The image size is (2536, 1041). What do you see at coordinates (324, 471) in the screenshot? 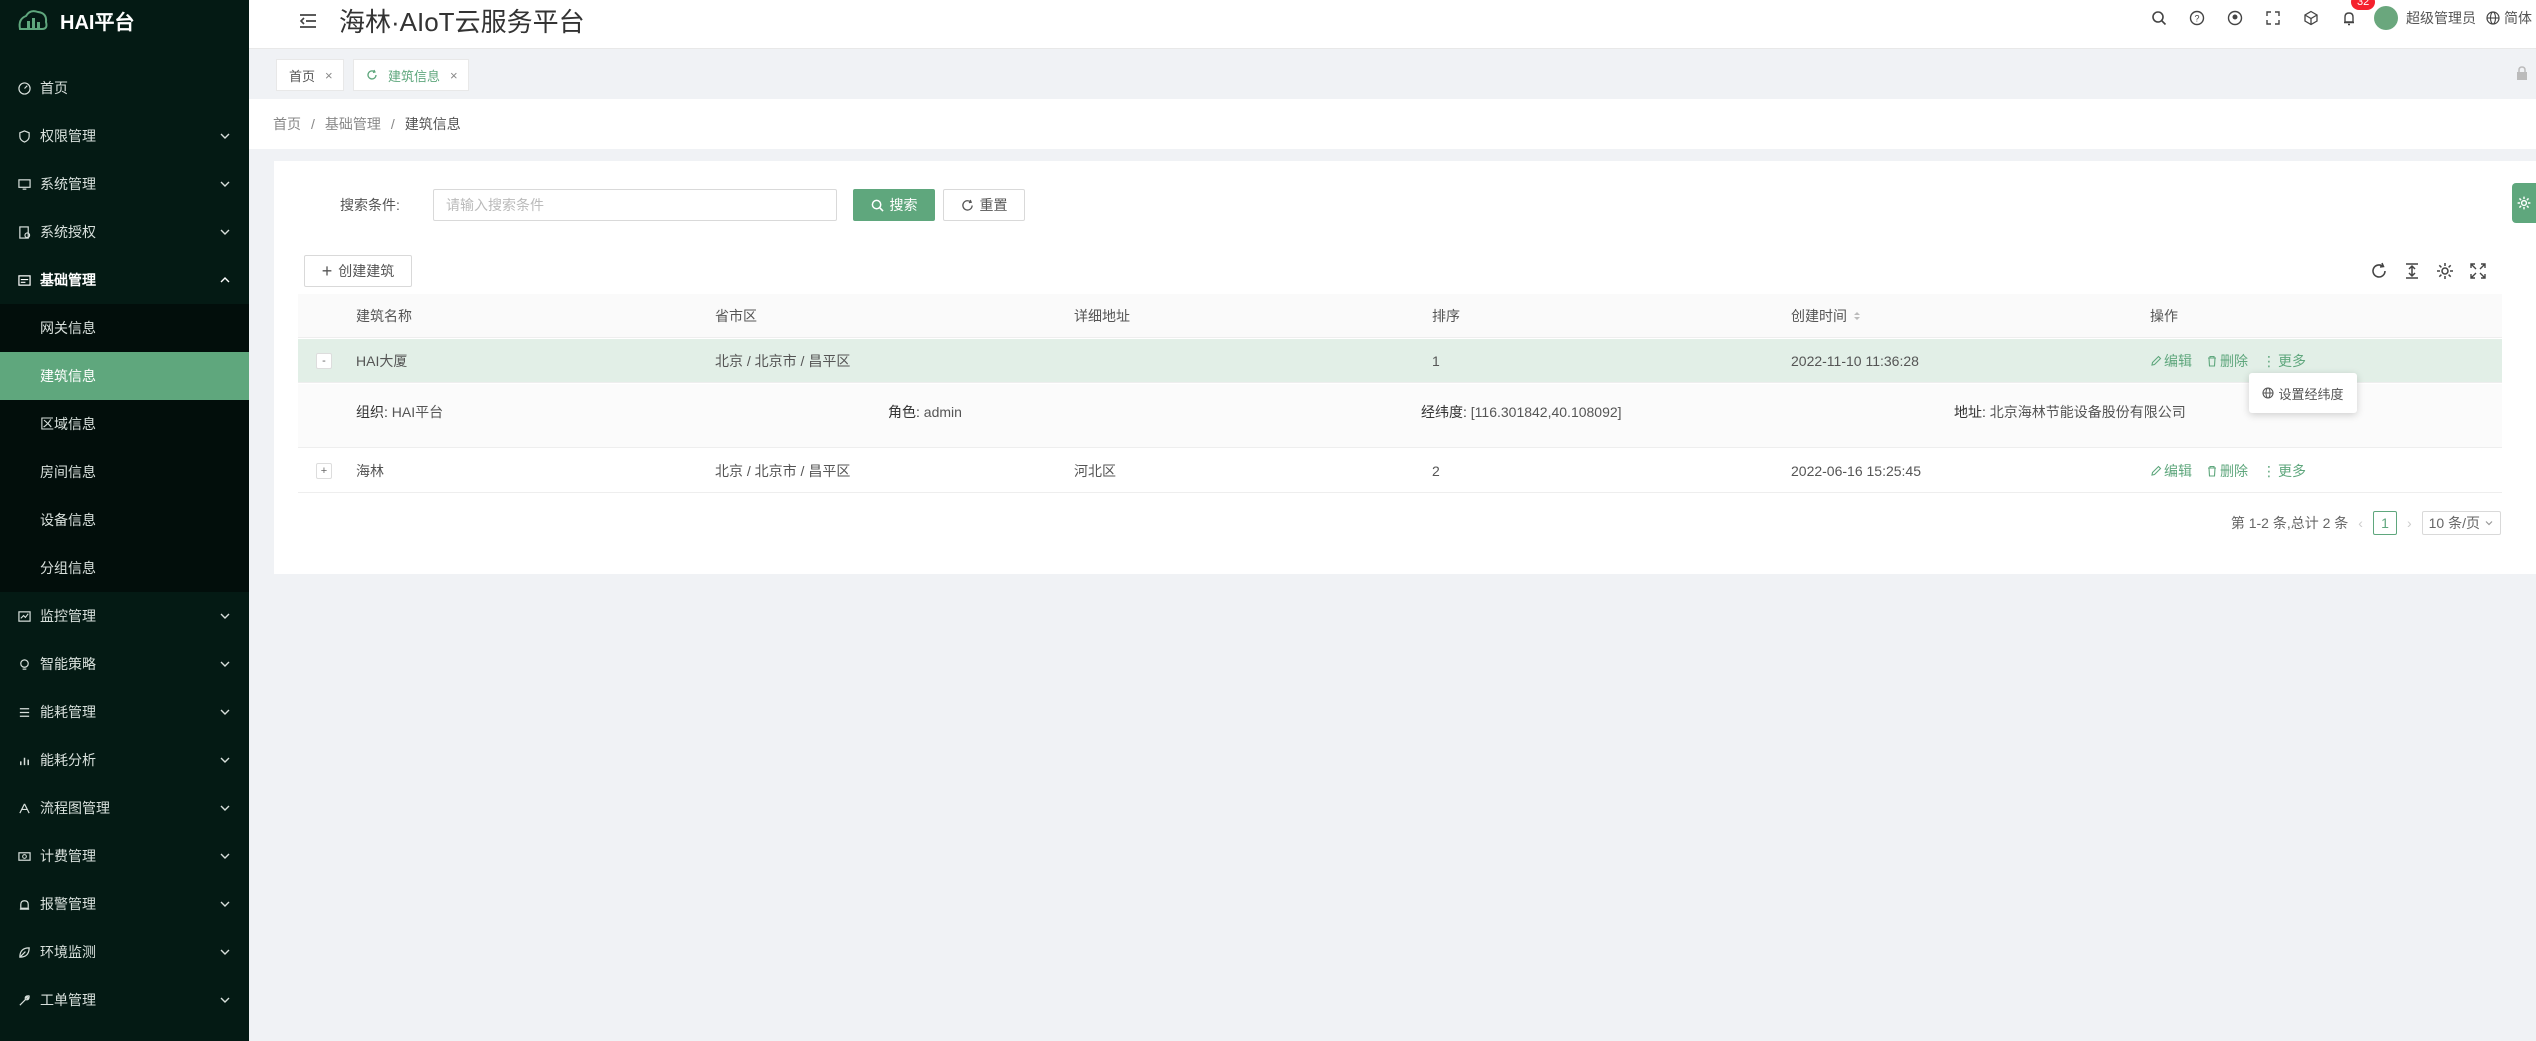
I see `expand-row-button: +` at bounding box center [324, 471].